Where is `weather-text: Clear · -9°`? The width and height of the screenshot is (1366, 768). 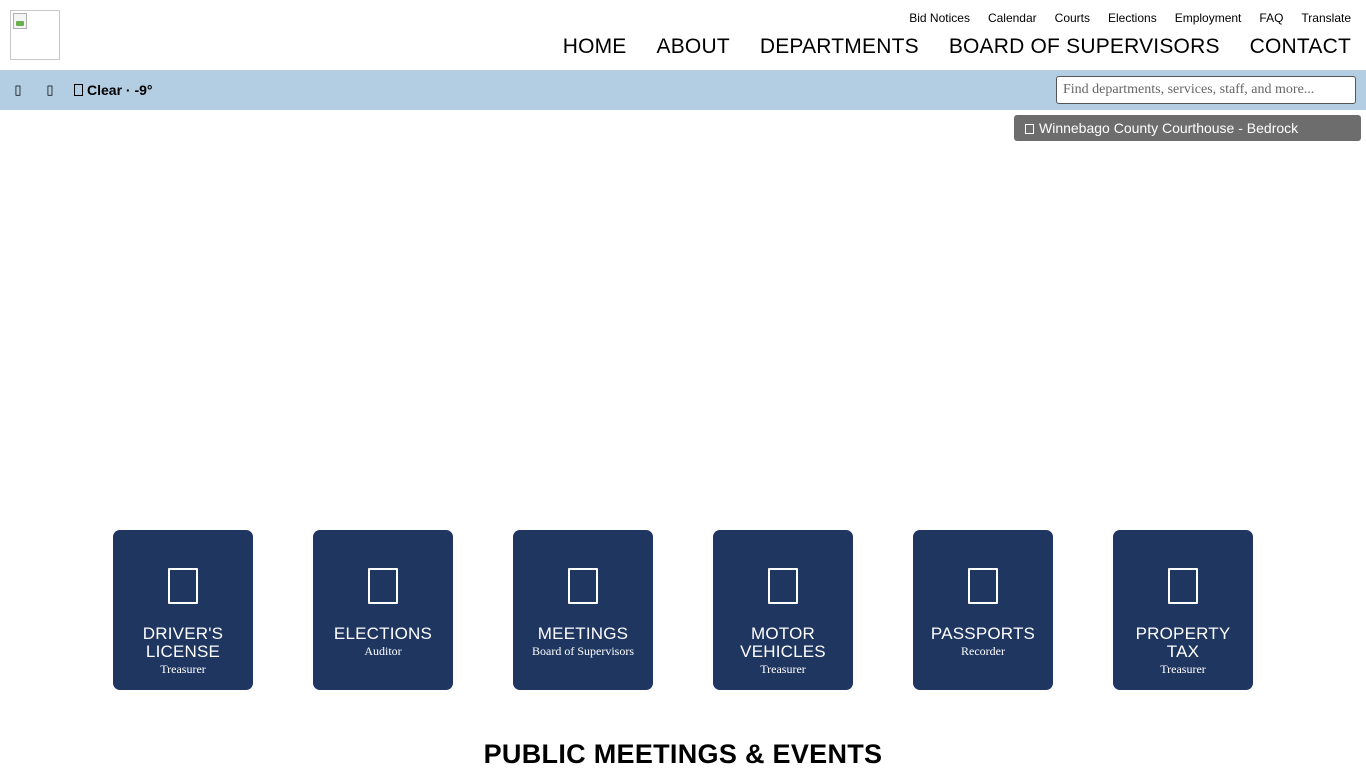
weather-text: Clear · -9° is located at coordinates (120, 90).